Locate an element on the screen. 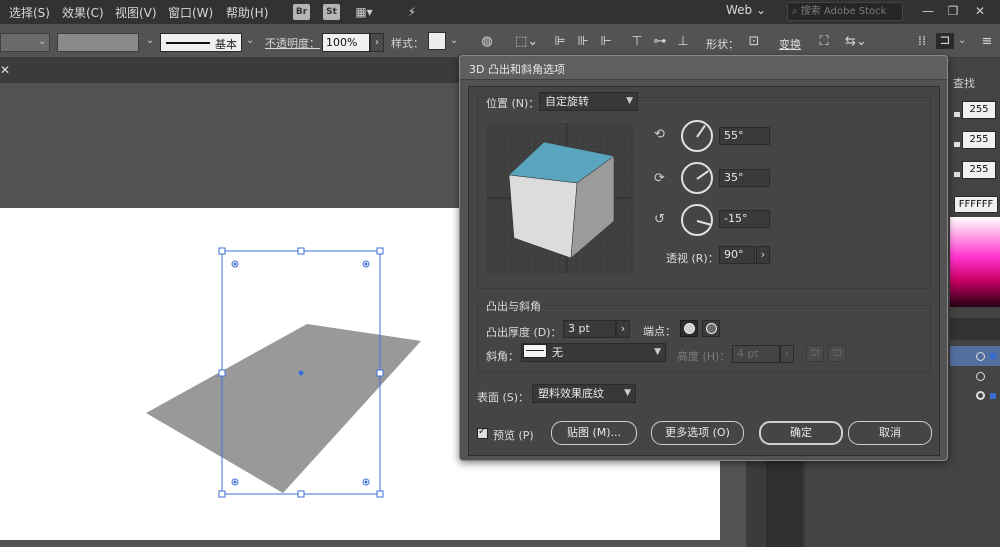  cap-on-icon is located at coordinates (689, 328).